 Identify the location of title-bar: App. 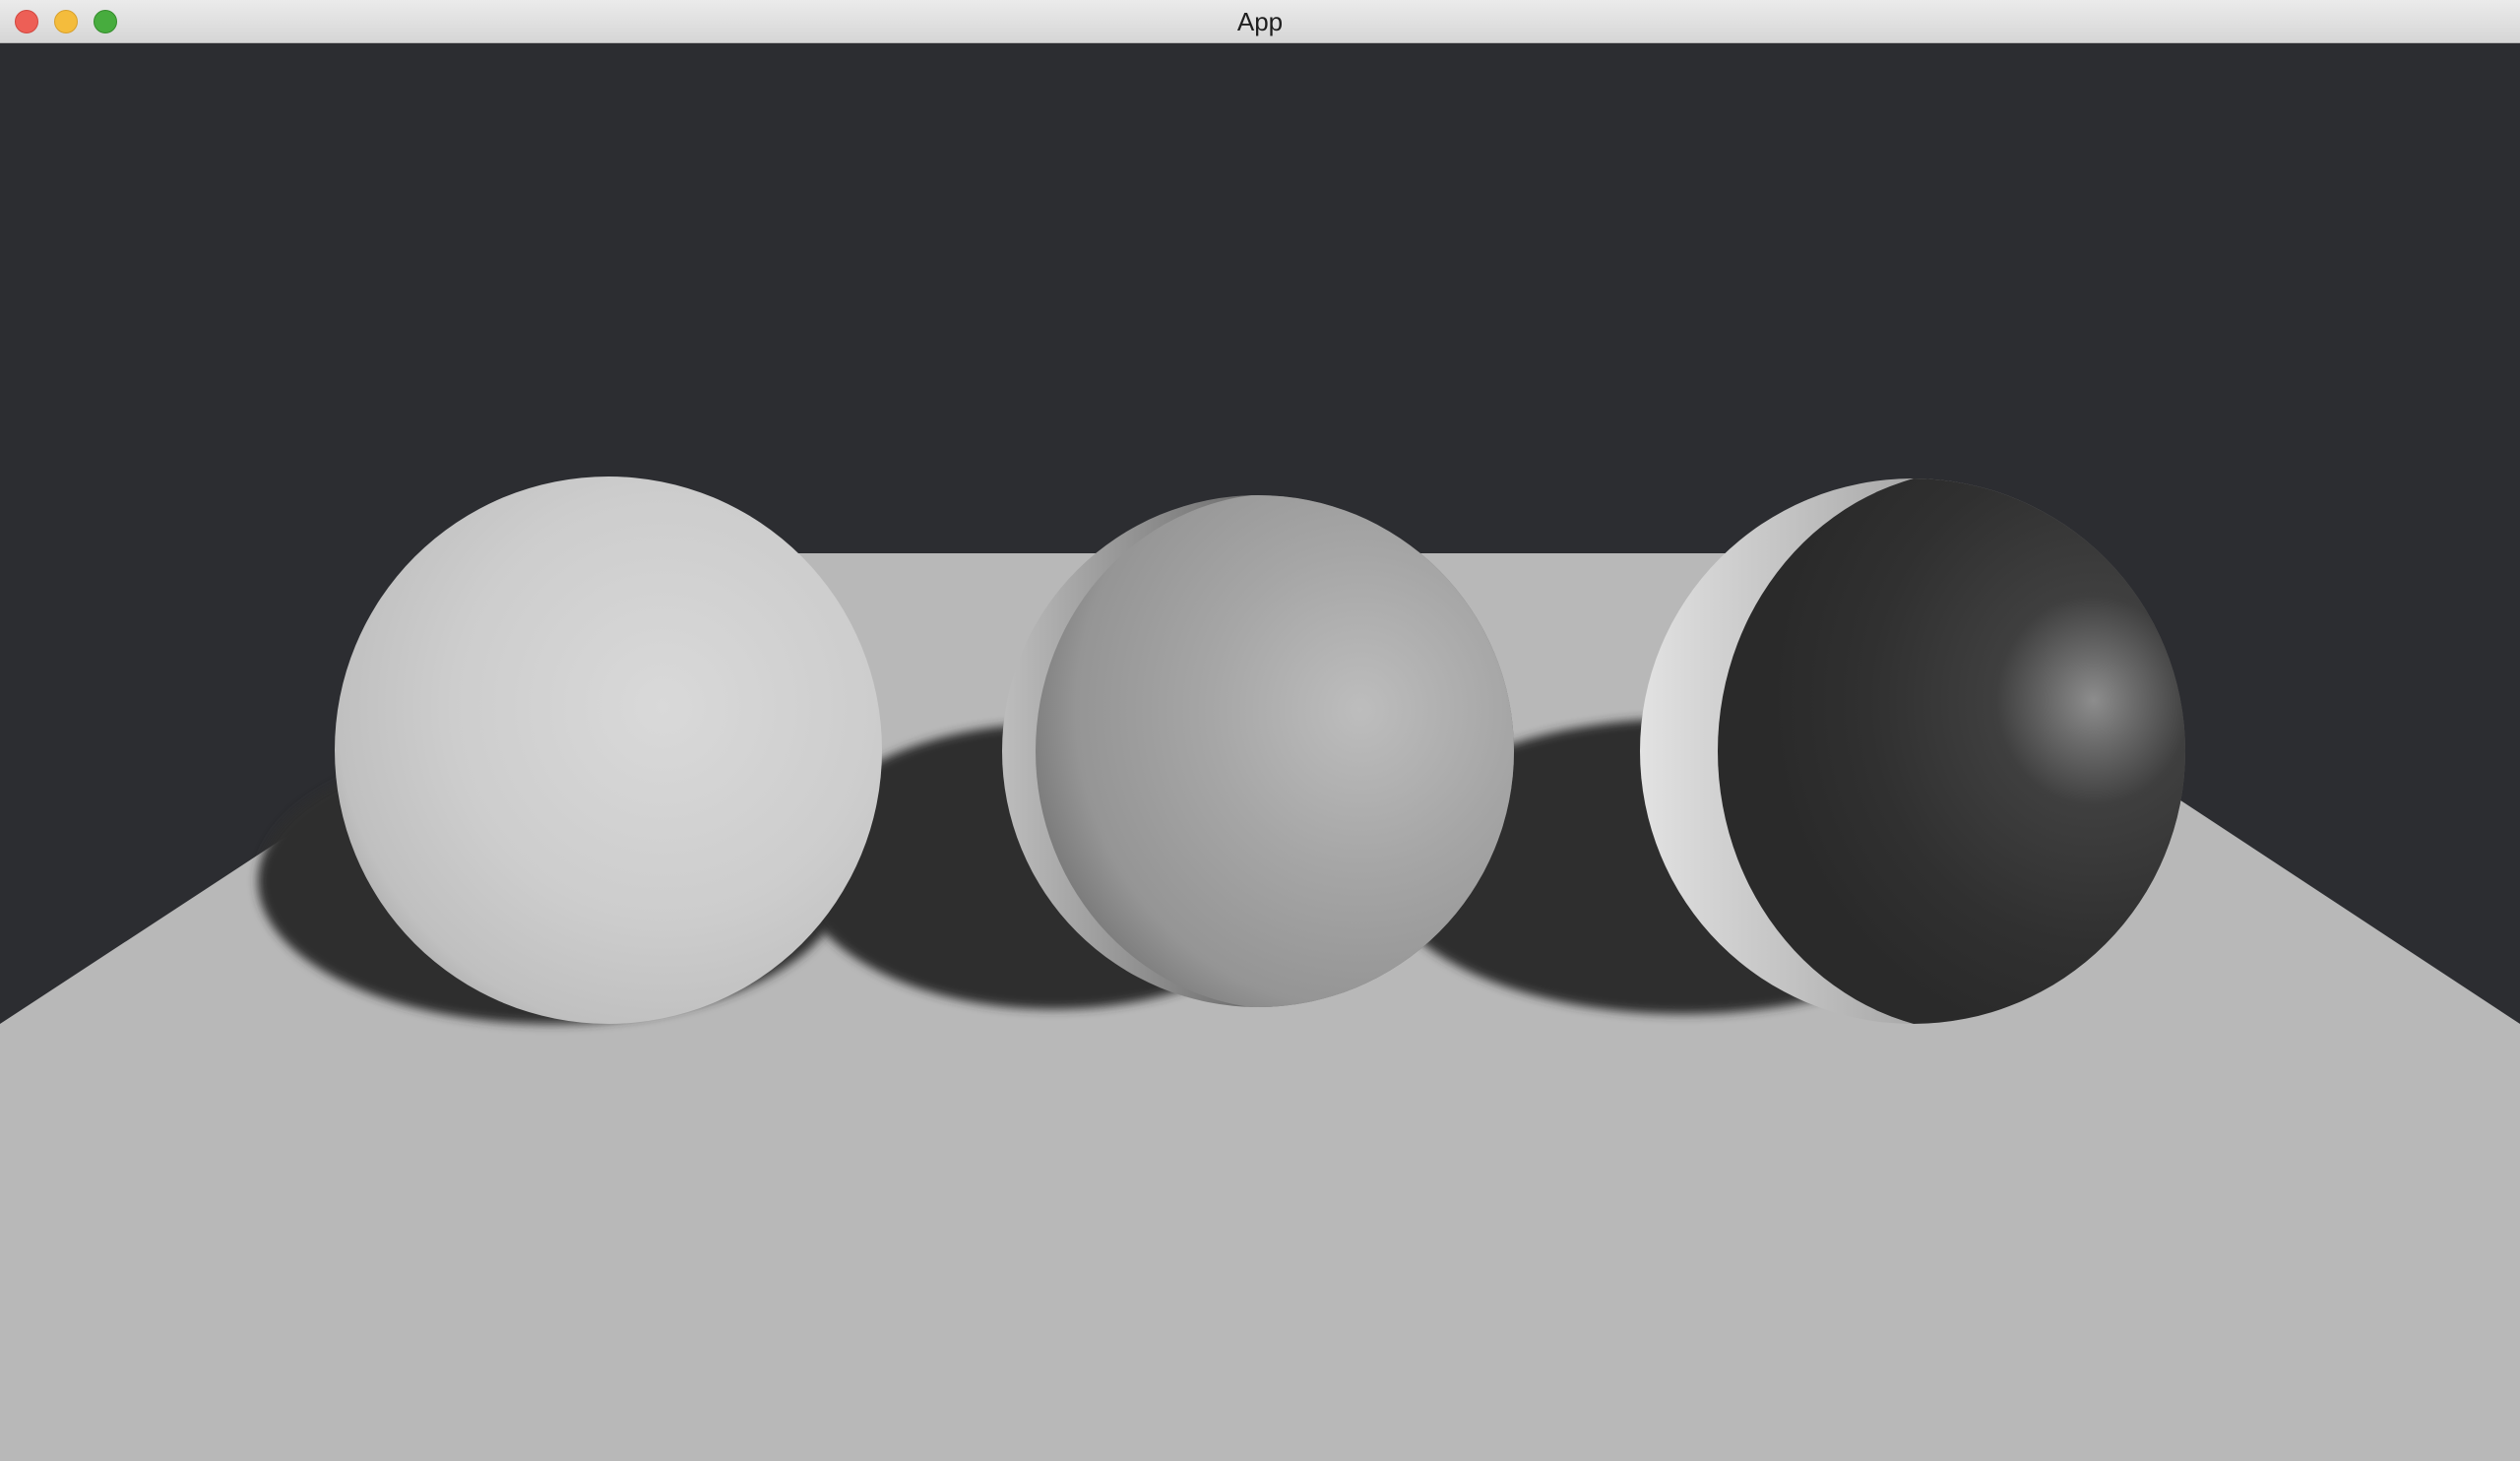
(1260, 21).